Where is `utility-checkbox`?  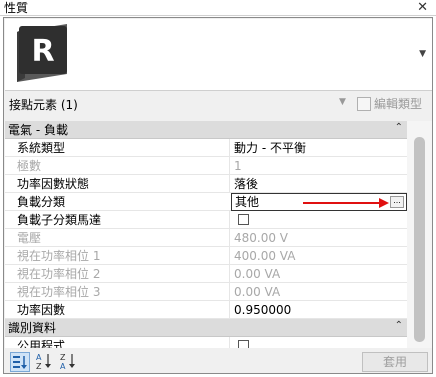 utility-checkbox is located at coordinates (243, 344).